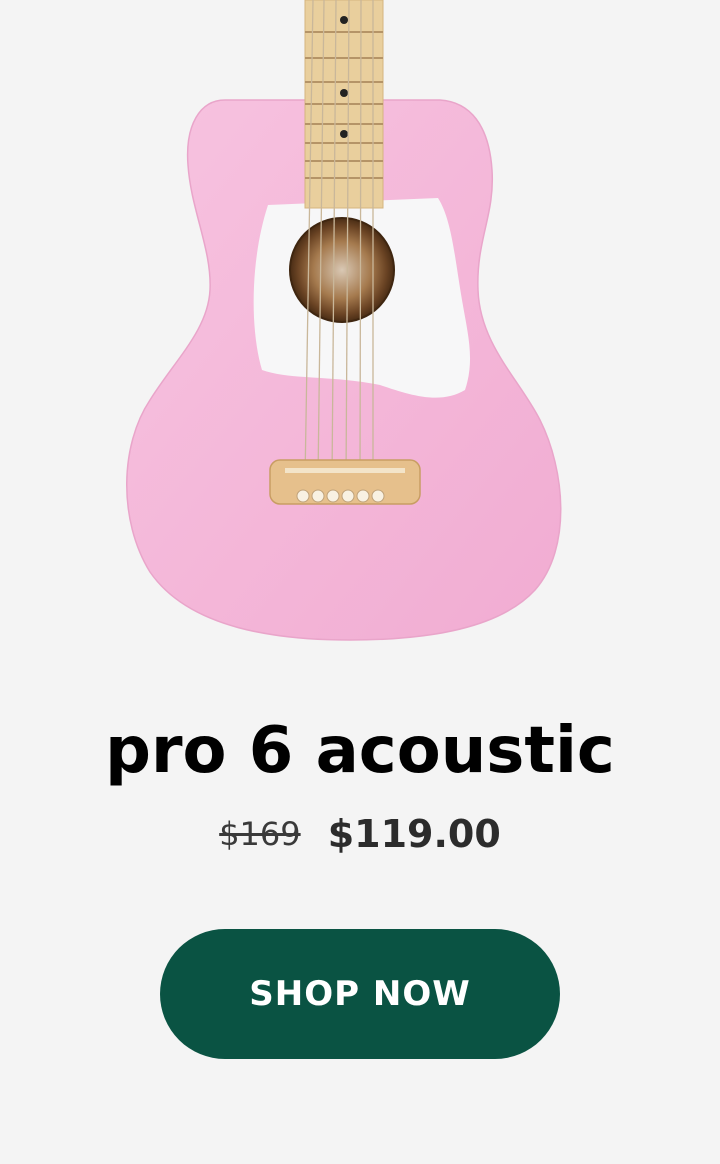 This screenshot has width=720, height=1164. I want to click on product-title: pro 6 acoustic, so click(360, 751).